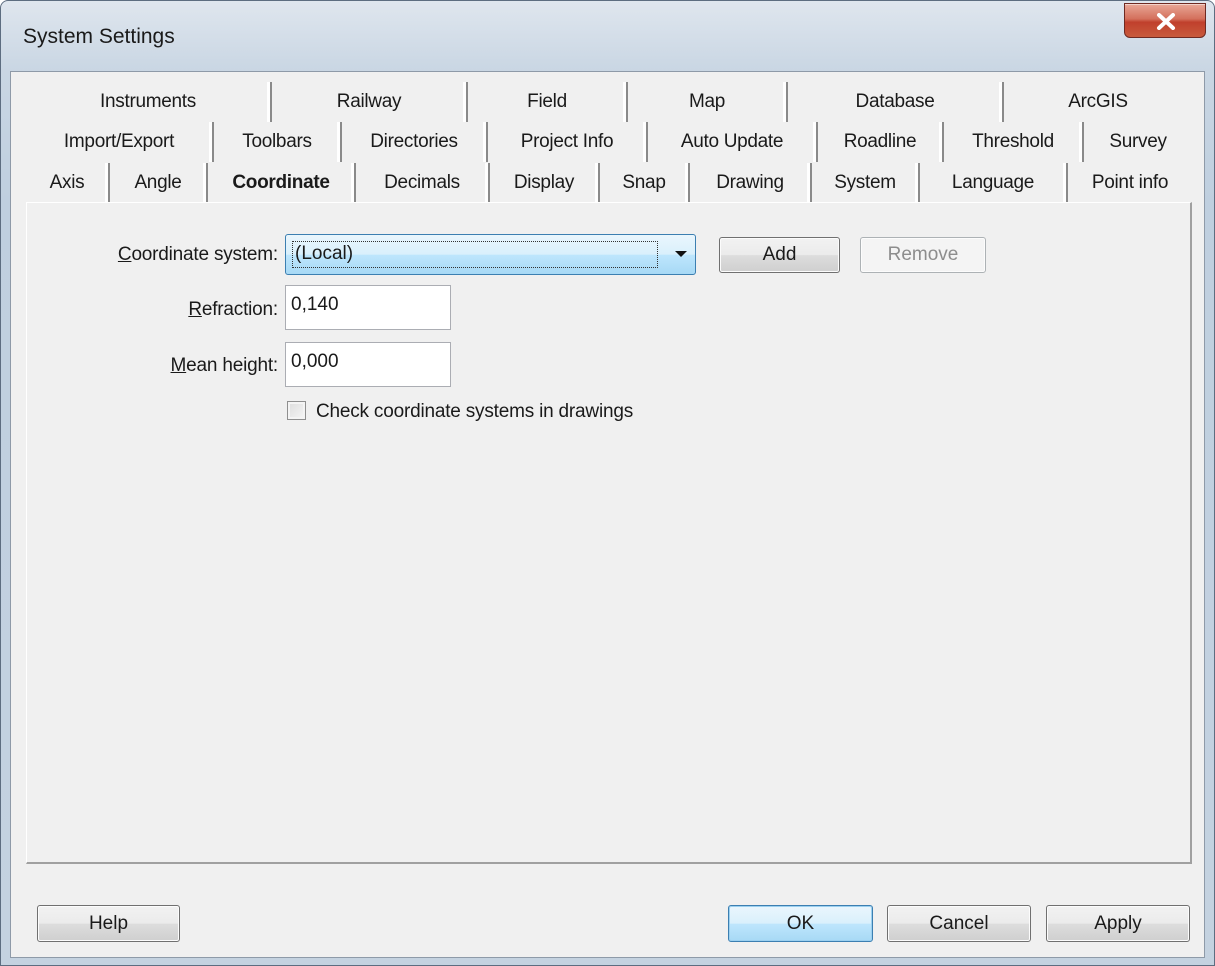  What do you see at coordinates (548, 102) in the screenshot?
I see `tab-field: Field` at bounding box center [548, 102].